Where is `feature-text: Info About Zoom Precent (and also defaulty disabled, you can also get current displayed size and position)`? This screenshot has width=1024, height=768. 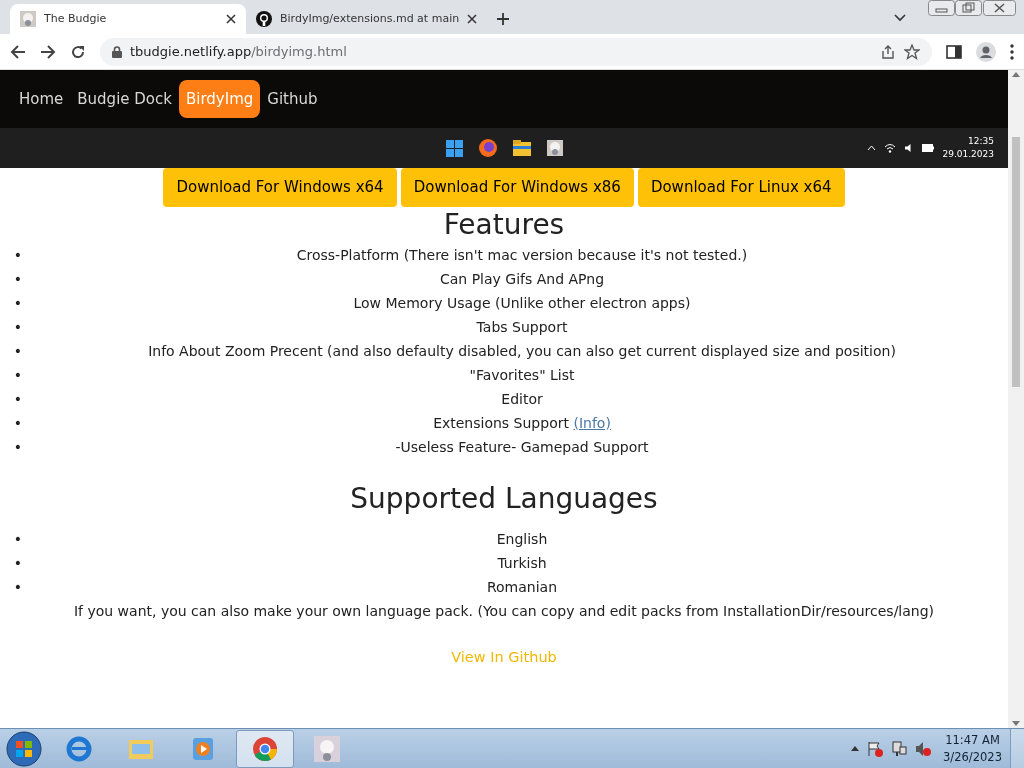 feature-text: Info About Zoom Precent (and also defaulty disabled, you can also get current displayed size and position) is located at coordinates (522, 350).